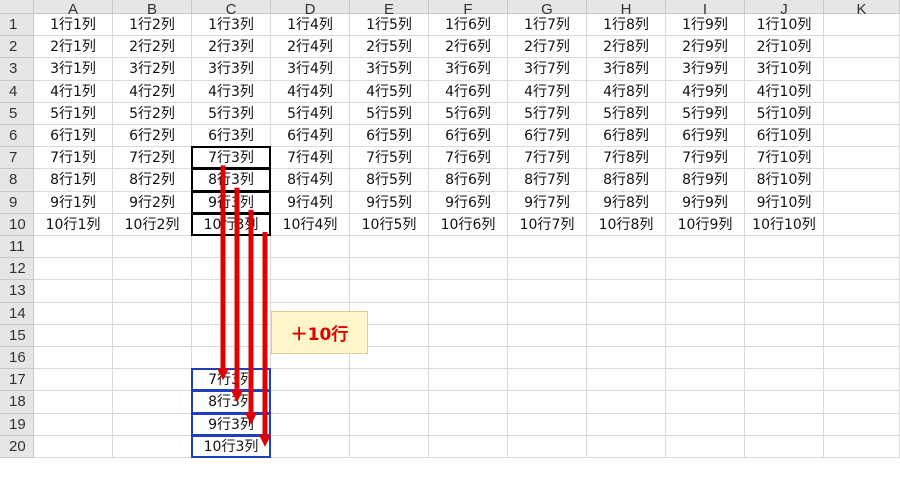 Image resolution: width=900 pixels, height=498 pixels. Describe the element at coordinates (705, 180) in the screenshot. I see `cell-i8: 8行9列` at that location.